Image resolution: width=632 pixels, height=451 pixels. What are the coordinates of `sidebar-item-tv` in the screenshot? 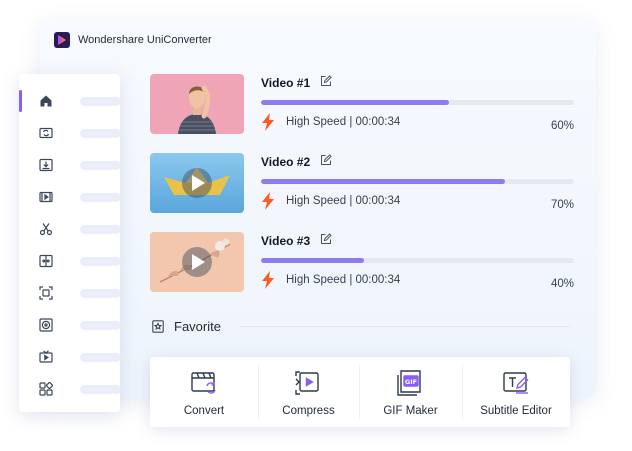 It's located at (70, 357).